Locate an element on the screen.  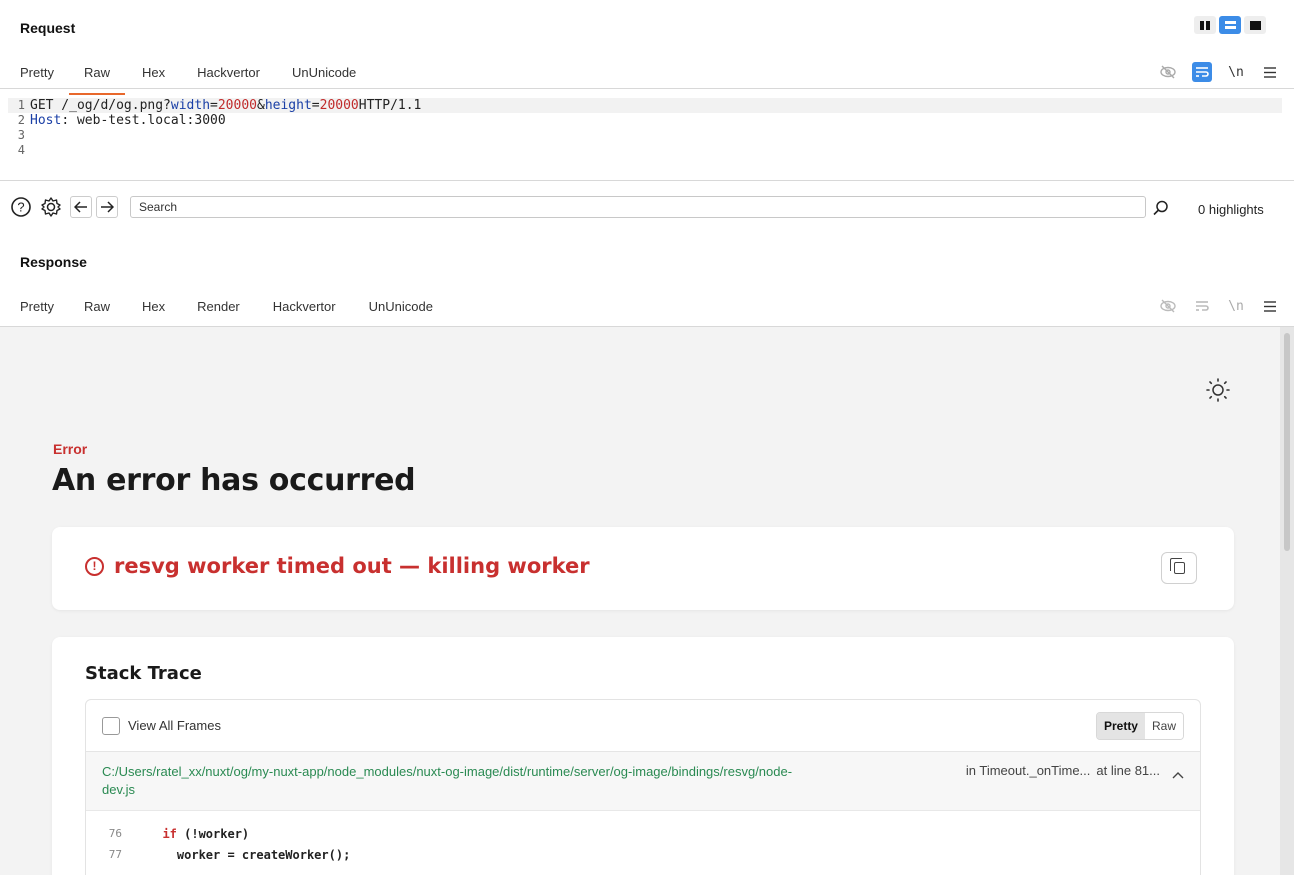
arrow-right-icon is located at coordinates (107, 207).